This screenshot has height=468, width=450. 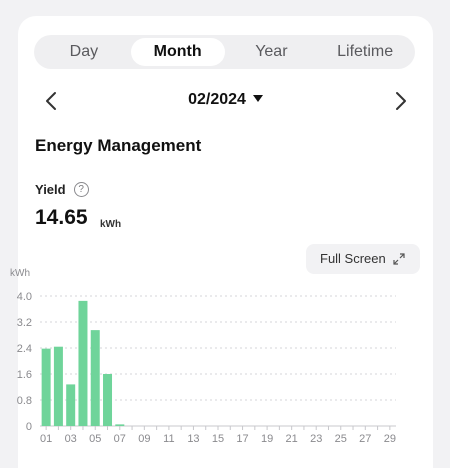 What do you see at coordinates (272, 52) in the screenshot?
I see `tab-year: Year` at bounding box center [272, 52].